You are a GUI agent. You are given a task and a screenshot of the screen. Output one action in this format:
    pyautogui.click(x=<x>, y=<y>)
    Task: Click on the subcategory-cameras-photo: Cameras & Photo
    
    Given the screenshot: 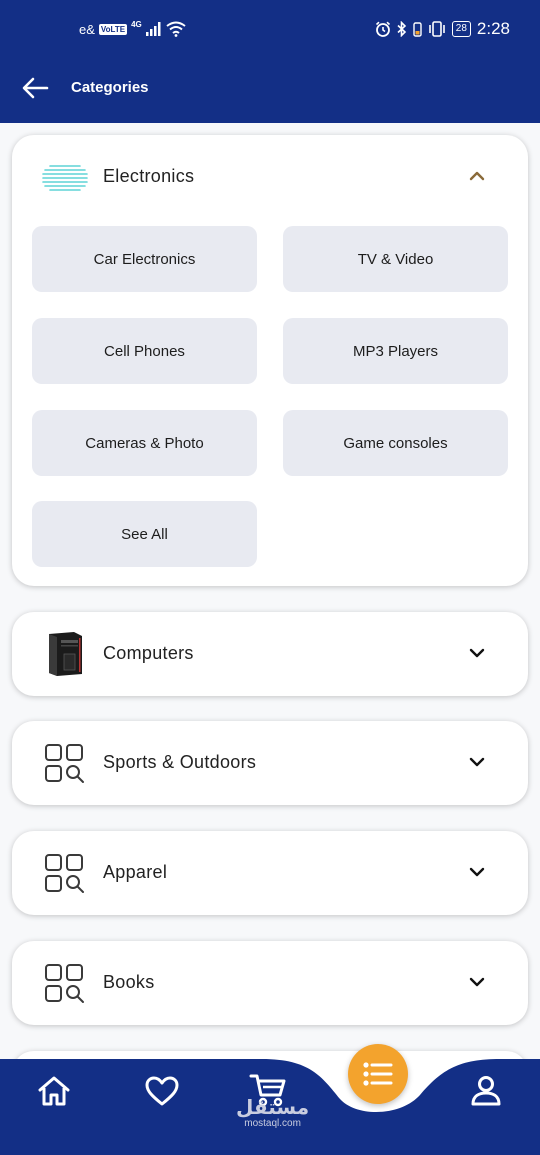 What is the action you would take?
    pyautogui.click(x=144, y=443)
    